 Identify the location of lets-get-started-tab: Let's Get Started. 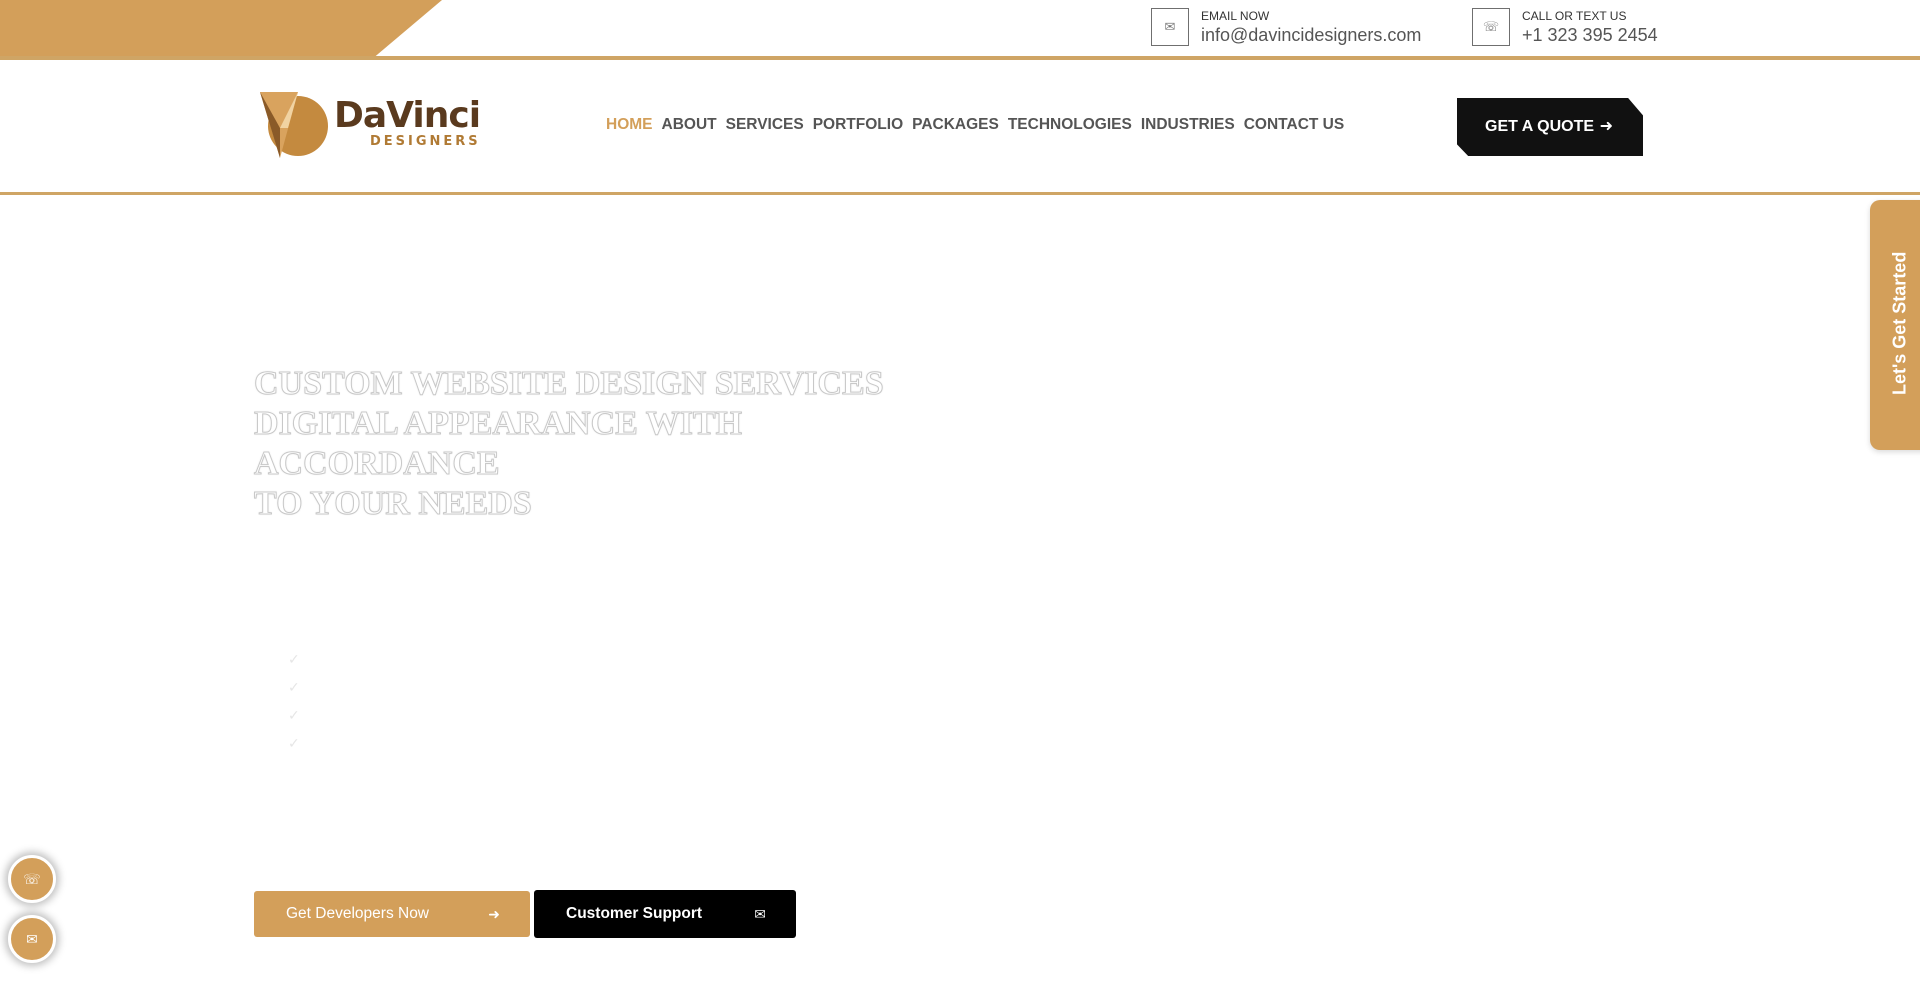
(1895, 325).